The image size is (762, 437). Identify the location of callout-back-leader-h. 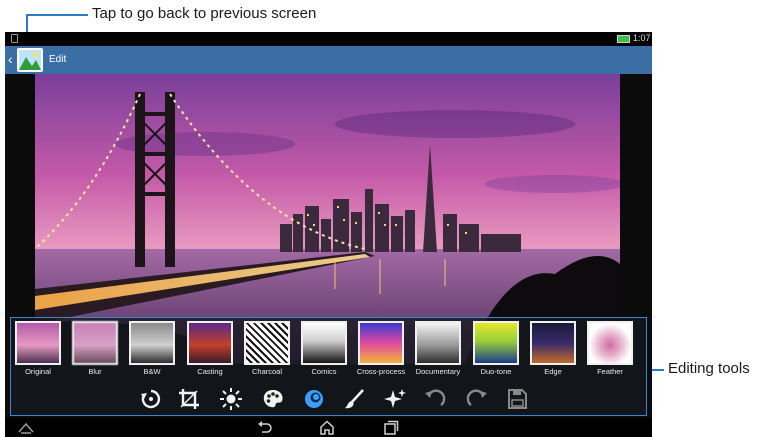
(57, 15).